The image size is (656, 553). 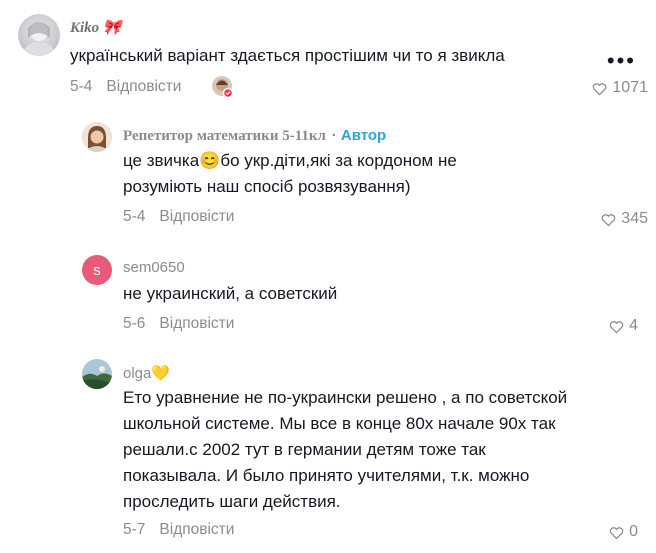 What do you see at coordinates (146, 373) in the screenshot?
I see `comment-author-name: olga💛` at bounding box center [146, 373].